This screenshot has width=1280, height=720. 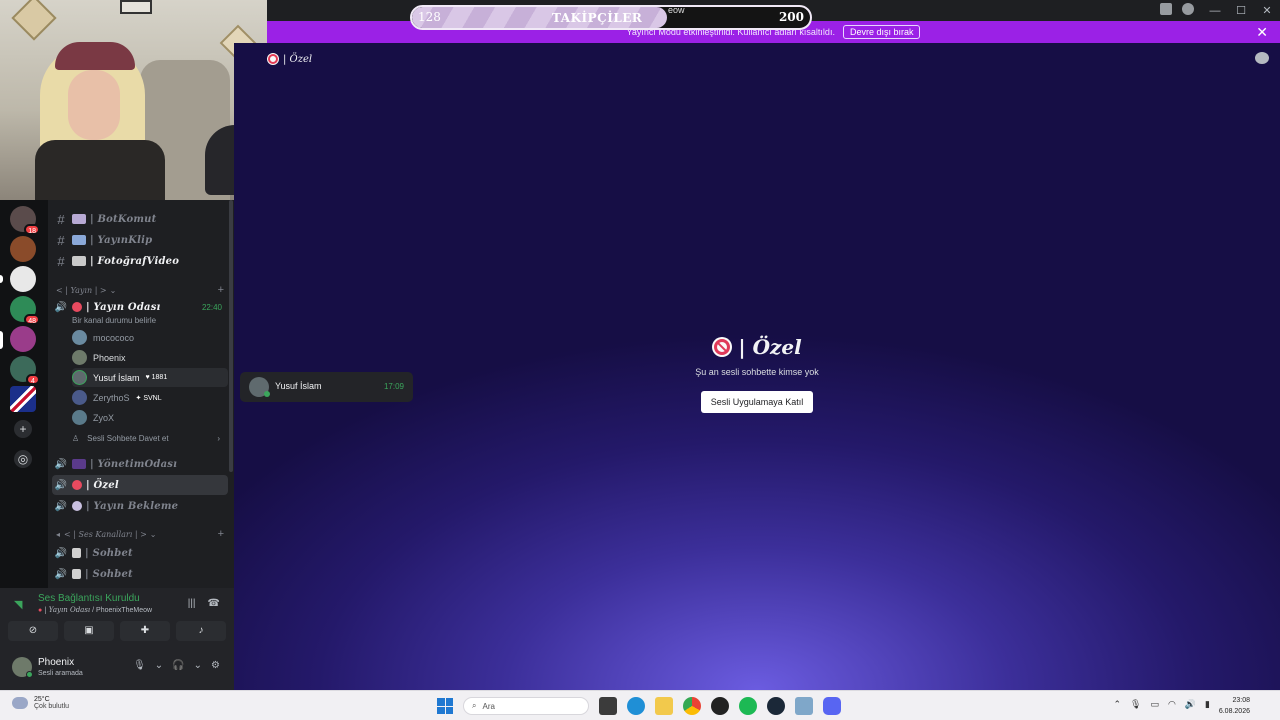 What do you see at coordinates (140, 307) in the screenshot?
I see `voice-channel-yayin-odasi: 🔊 | Yayın Odası 22:40` at bounding box center [140, 307].